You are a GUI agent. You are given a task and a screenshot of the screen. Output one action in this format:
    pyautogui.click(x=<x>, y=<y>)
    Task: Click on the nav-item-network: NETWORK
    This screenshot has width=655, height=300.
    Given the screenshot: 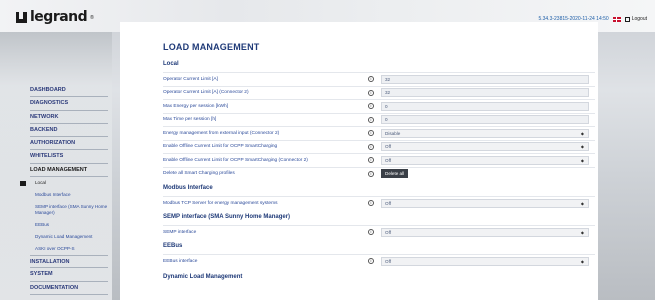 What is the action you would take?
    pyautogui.click(x=69, y=117)
    